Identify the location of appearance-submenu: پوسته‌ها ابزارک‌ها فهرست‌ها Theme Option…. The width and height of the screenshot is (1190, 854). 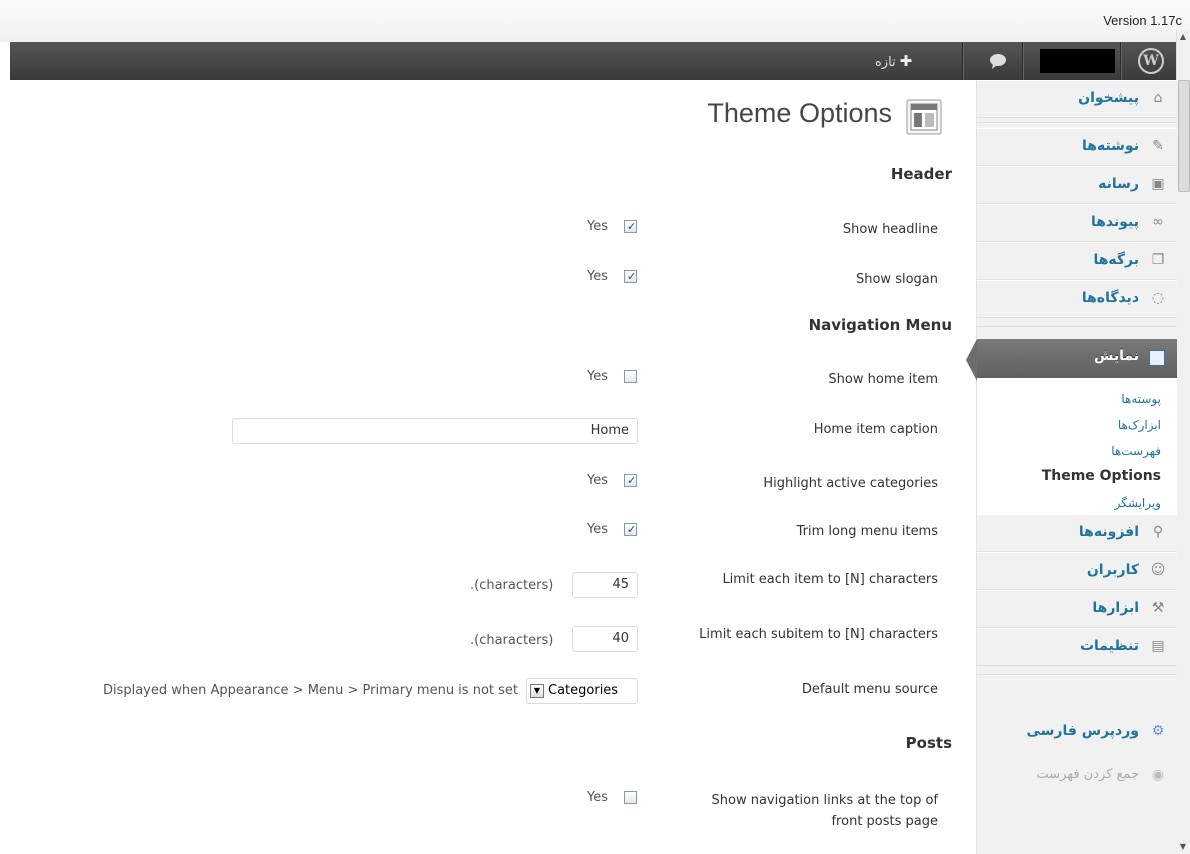
(1077, 446).